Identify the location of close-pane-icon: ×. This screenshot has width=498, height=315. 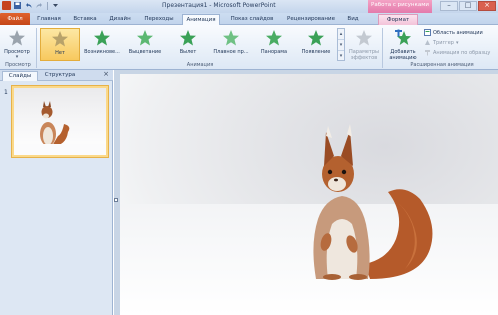
(106, 74).